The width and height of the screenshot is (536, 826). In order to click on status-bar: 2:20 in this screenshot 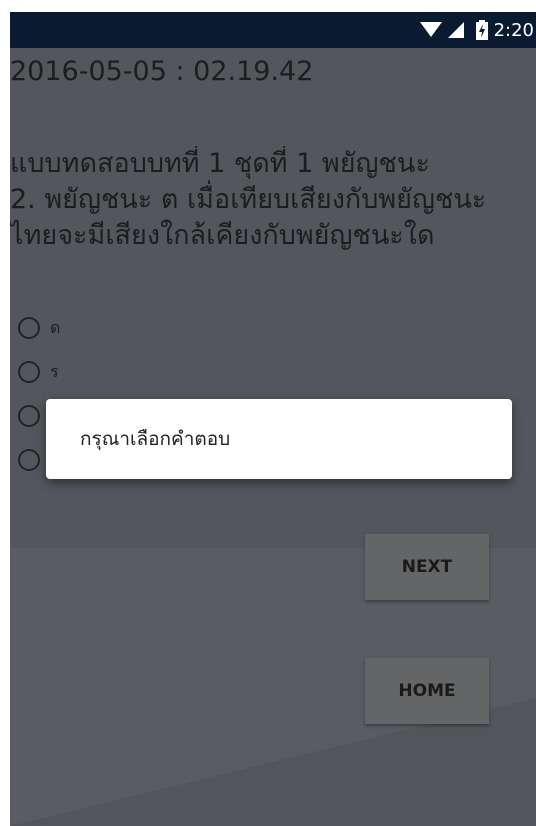, I will do `click(273, 30)`.